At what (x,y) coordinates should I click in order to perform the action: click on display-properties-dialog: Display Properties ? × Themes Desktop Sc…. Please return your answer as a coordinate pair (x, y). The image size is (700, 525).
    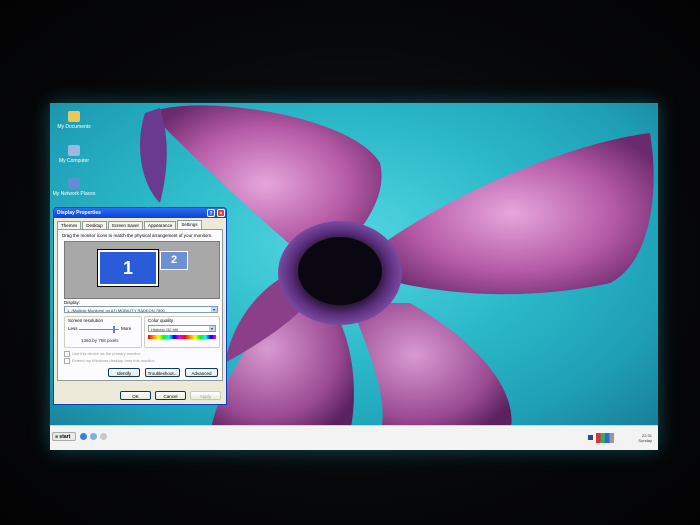
    Looking at the image, I should click on (140, 306).